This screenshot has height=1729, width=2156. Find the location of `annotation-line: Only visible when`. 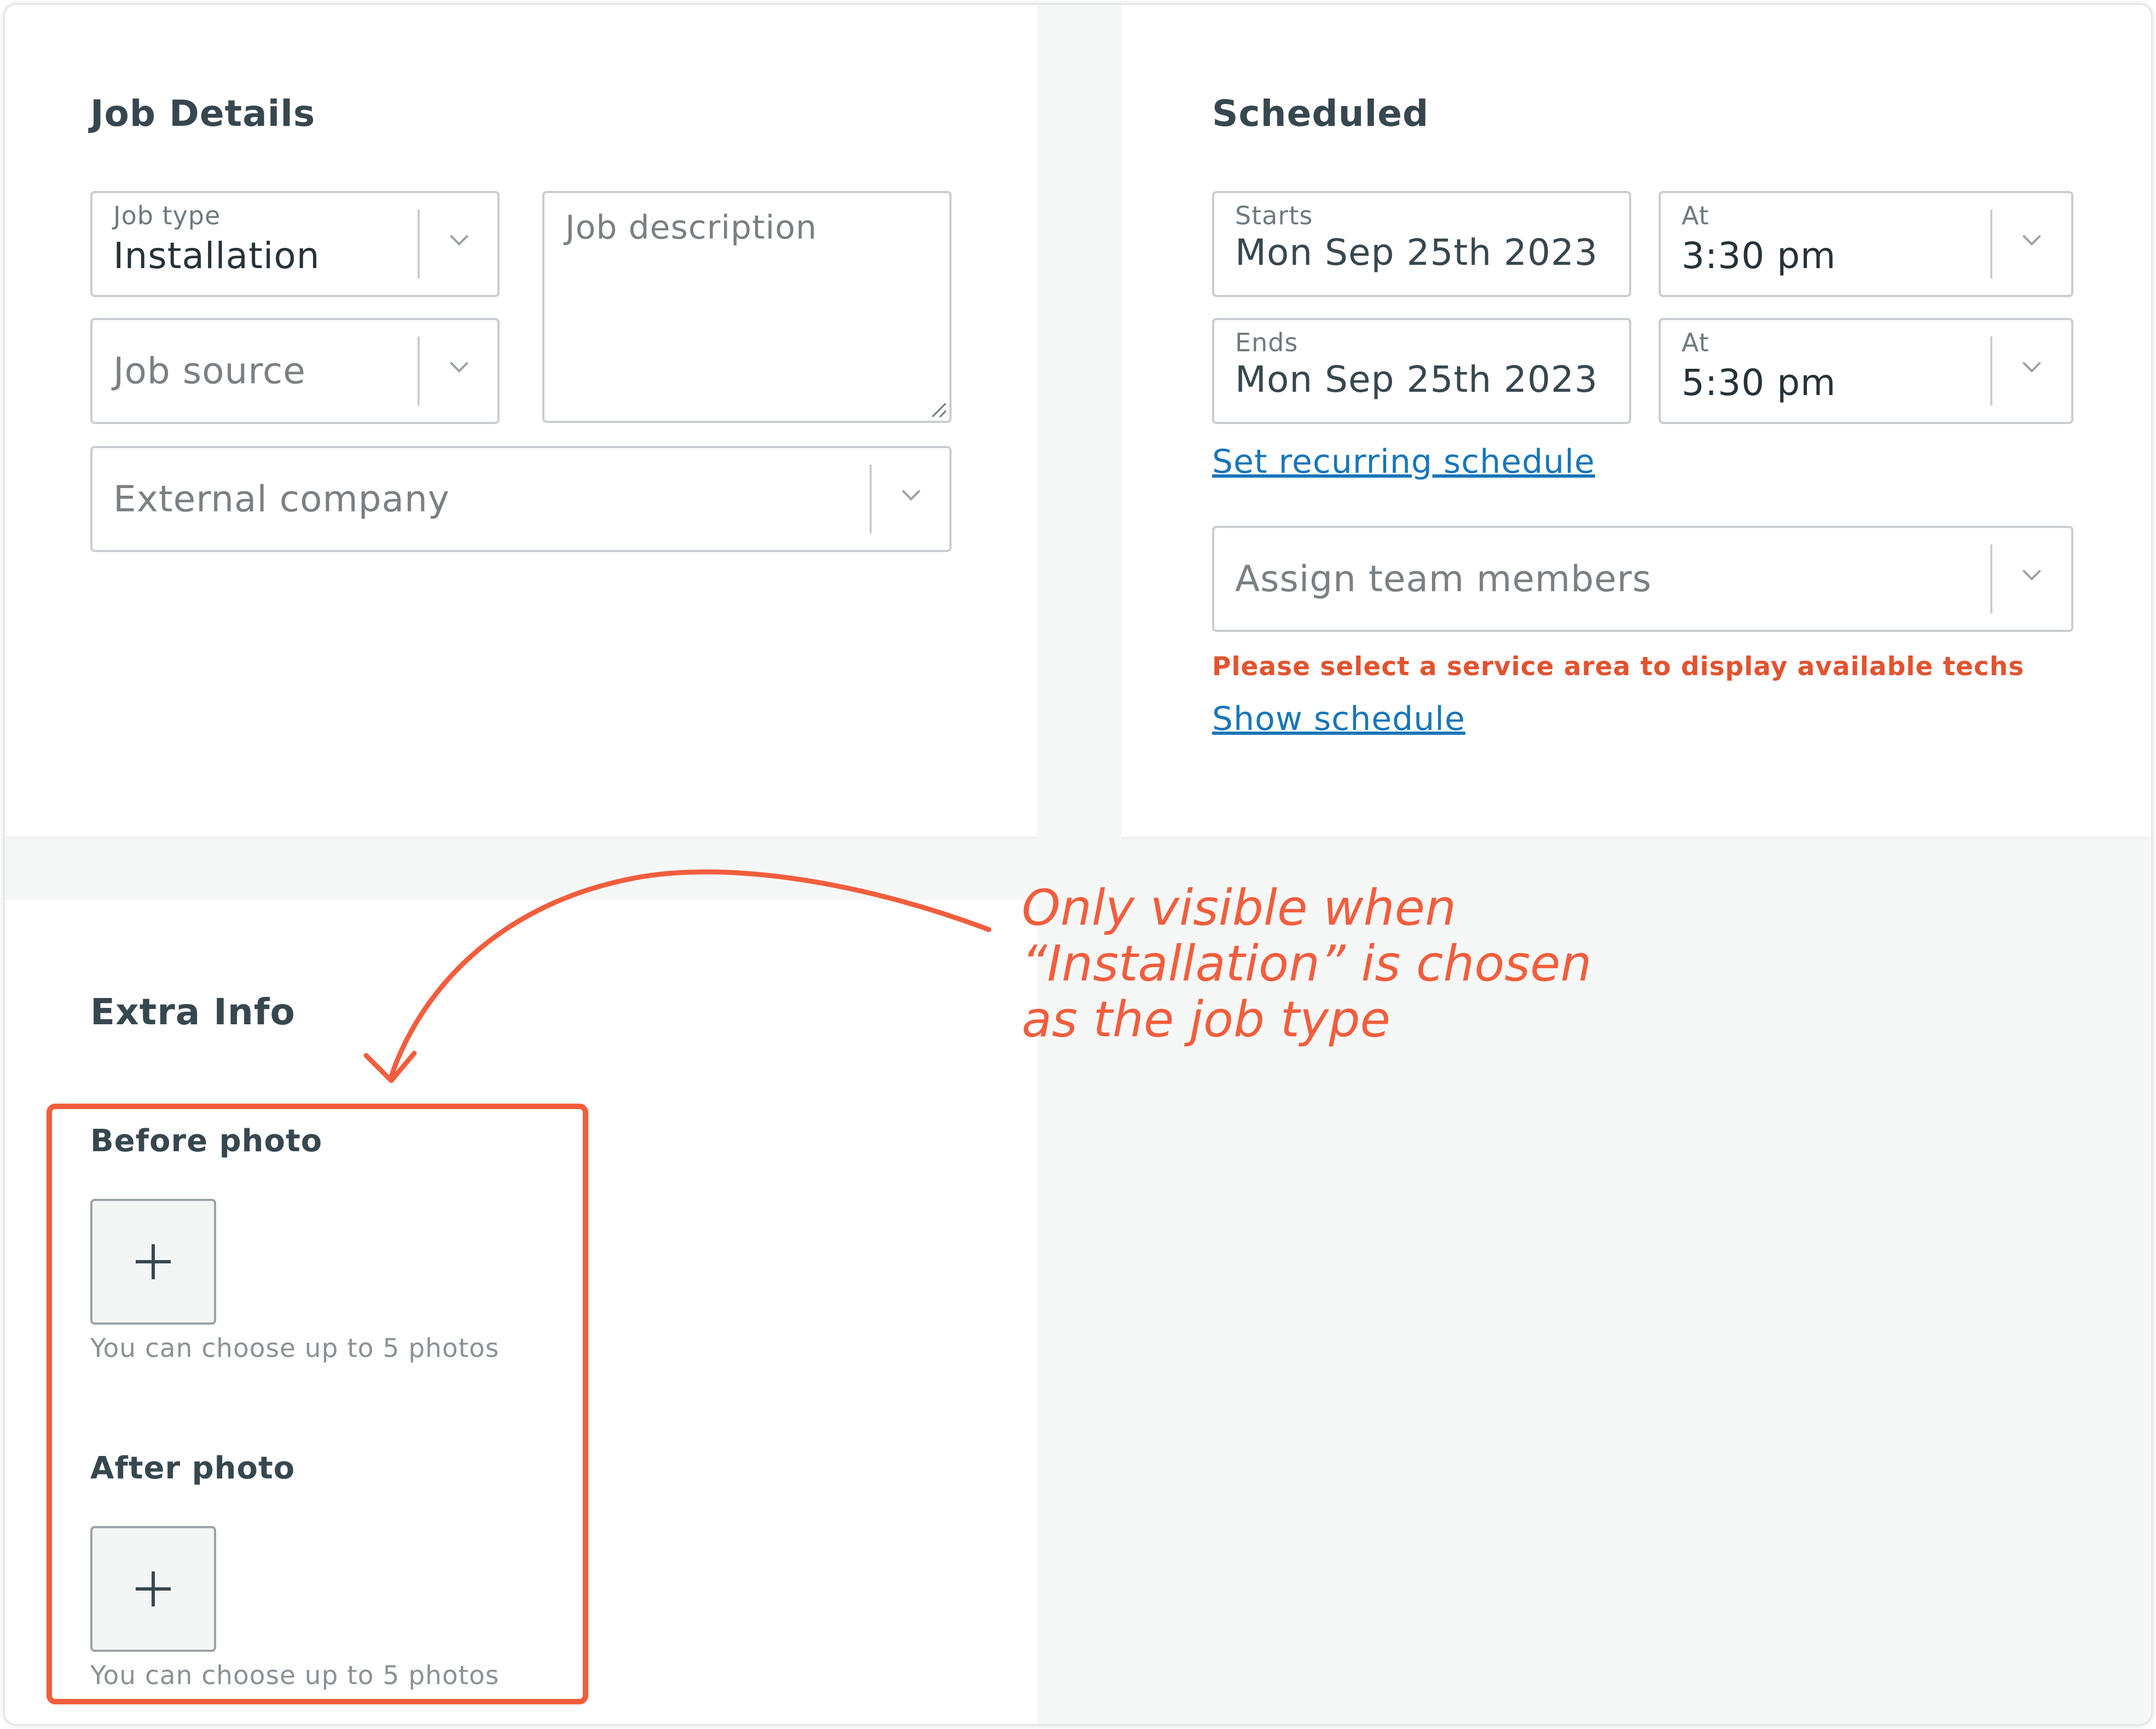

annotation-line: Only visible when is located at coordinates (1239, 908).